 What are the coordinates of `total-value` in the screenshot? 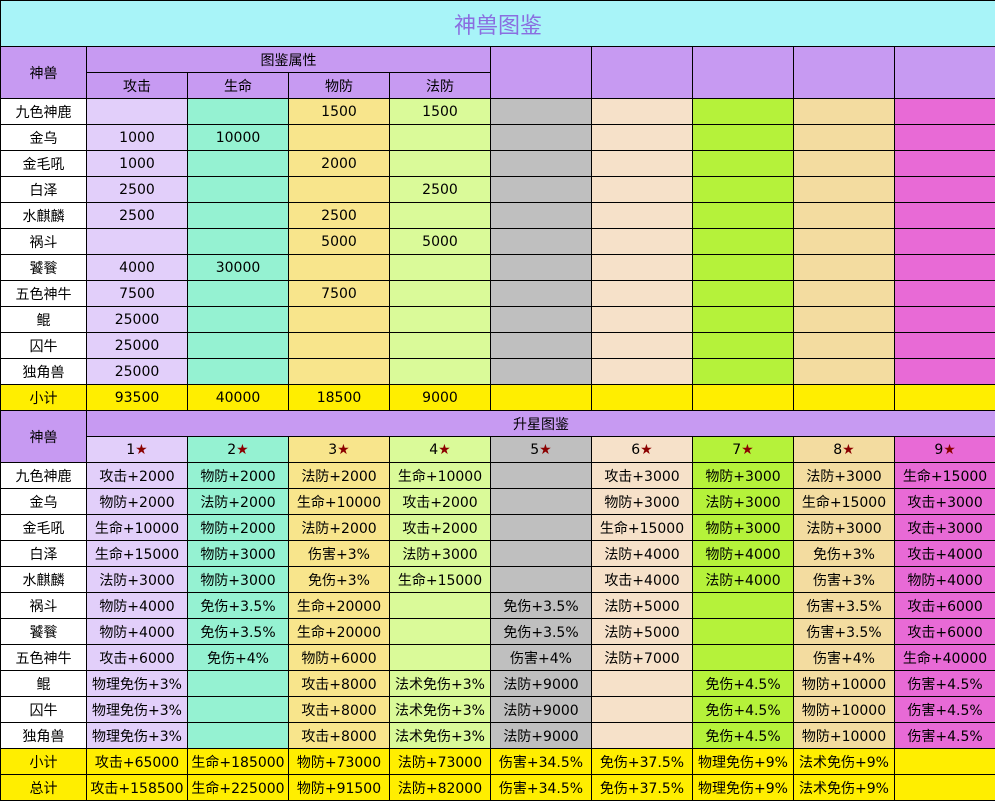 It's located at (944, 787).